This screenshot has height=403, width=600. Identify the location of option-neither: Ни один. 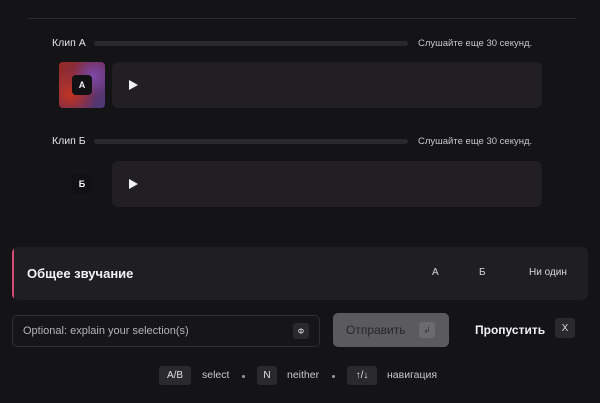
(548, 272).